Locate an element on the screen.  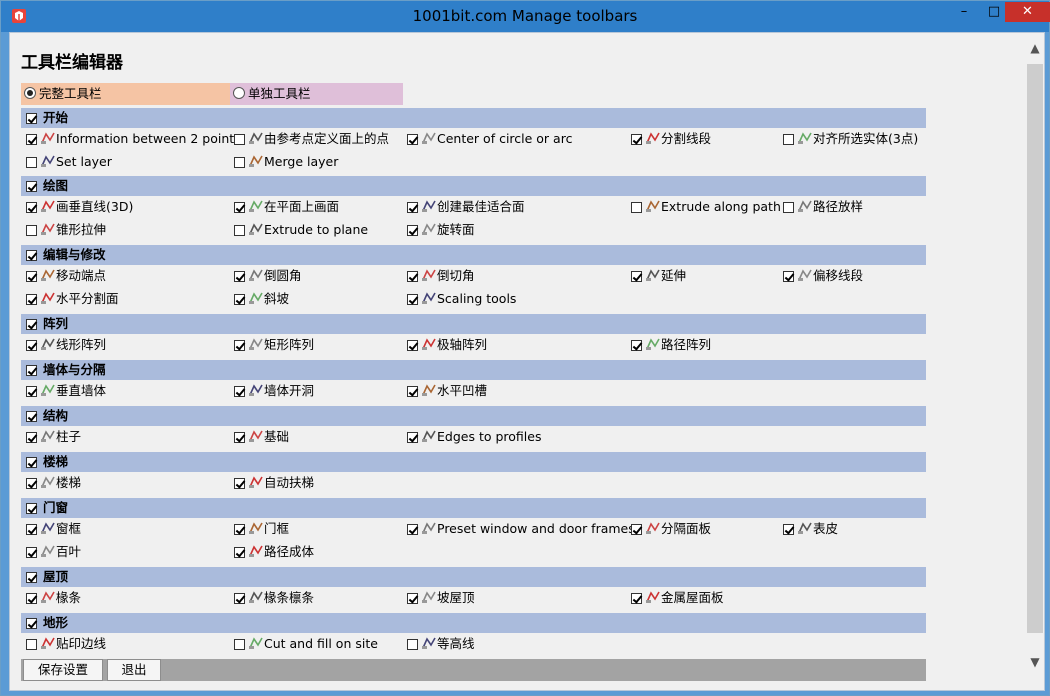
toolbar-item: 等高线 is located at coordinates (438, 644).